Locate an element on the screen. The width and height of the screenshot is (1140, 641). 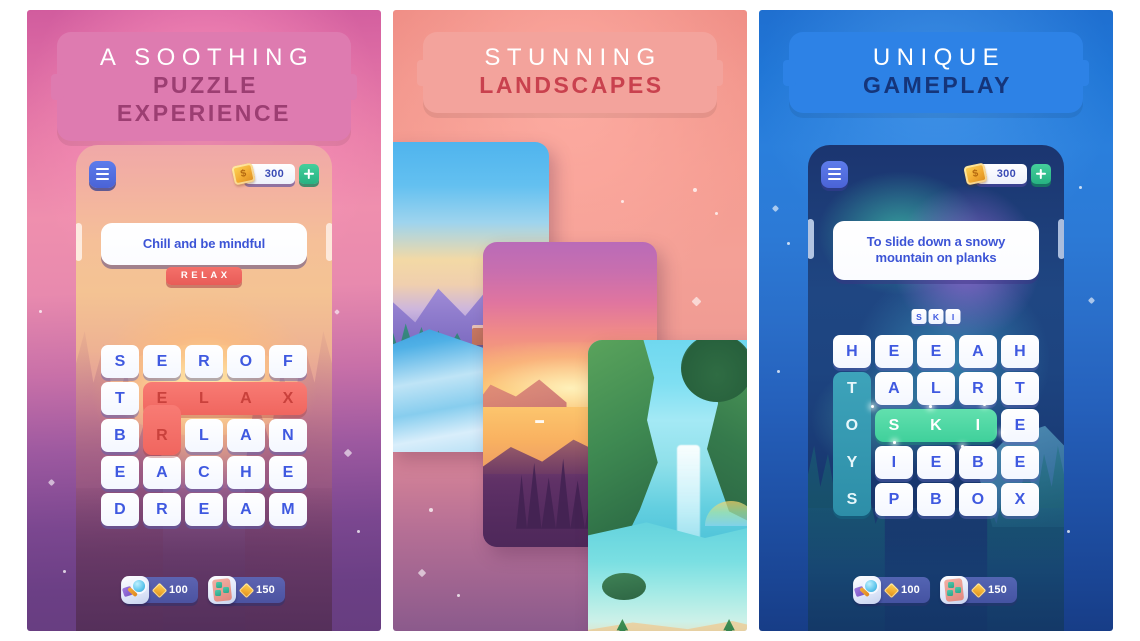
found-word-chips: S K I is located at coordinates (936, 316).